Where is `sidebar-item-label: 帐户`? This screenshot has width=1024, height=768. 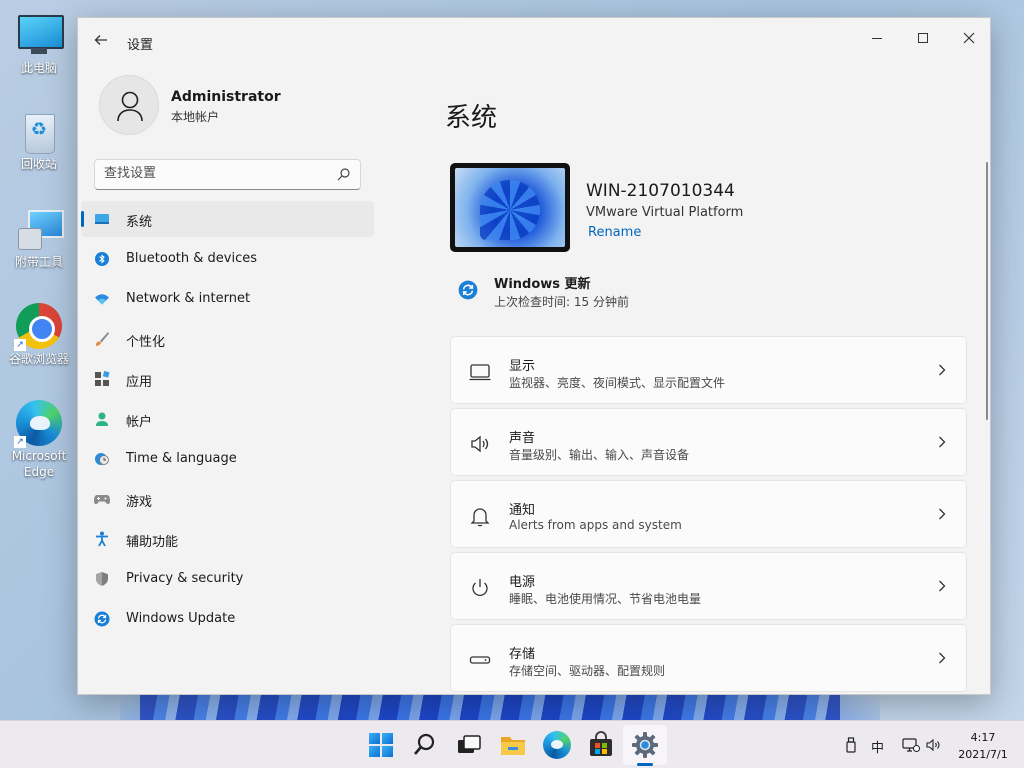
sidebar-item-label: 帐户 is located at coordinates (139, 422).